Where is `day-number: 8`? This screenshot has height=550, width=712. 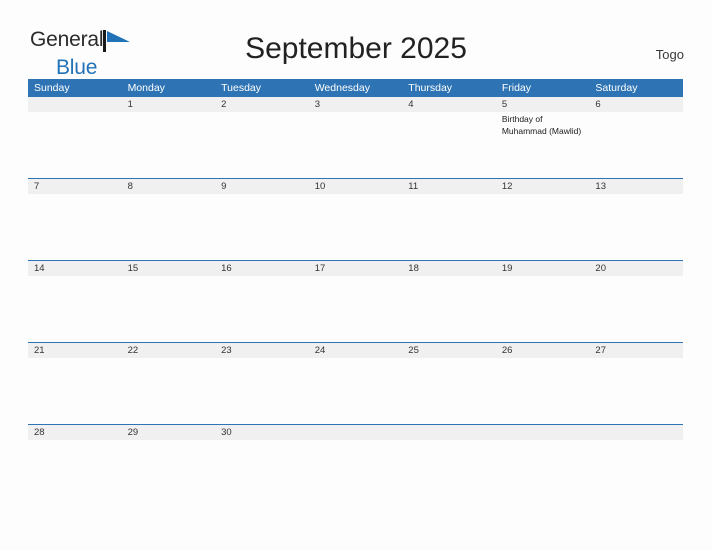
day-number: 8 is located at coordinates (130, 186).